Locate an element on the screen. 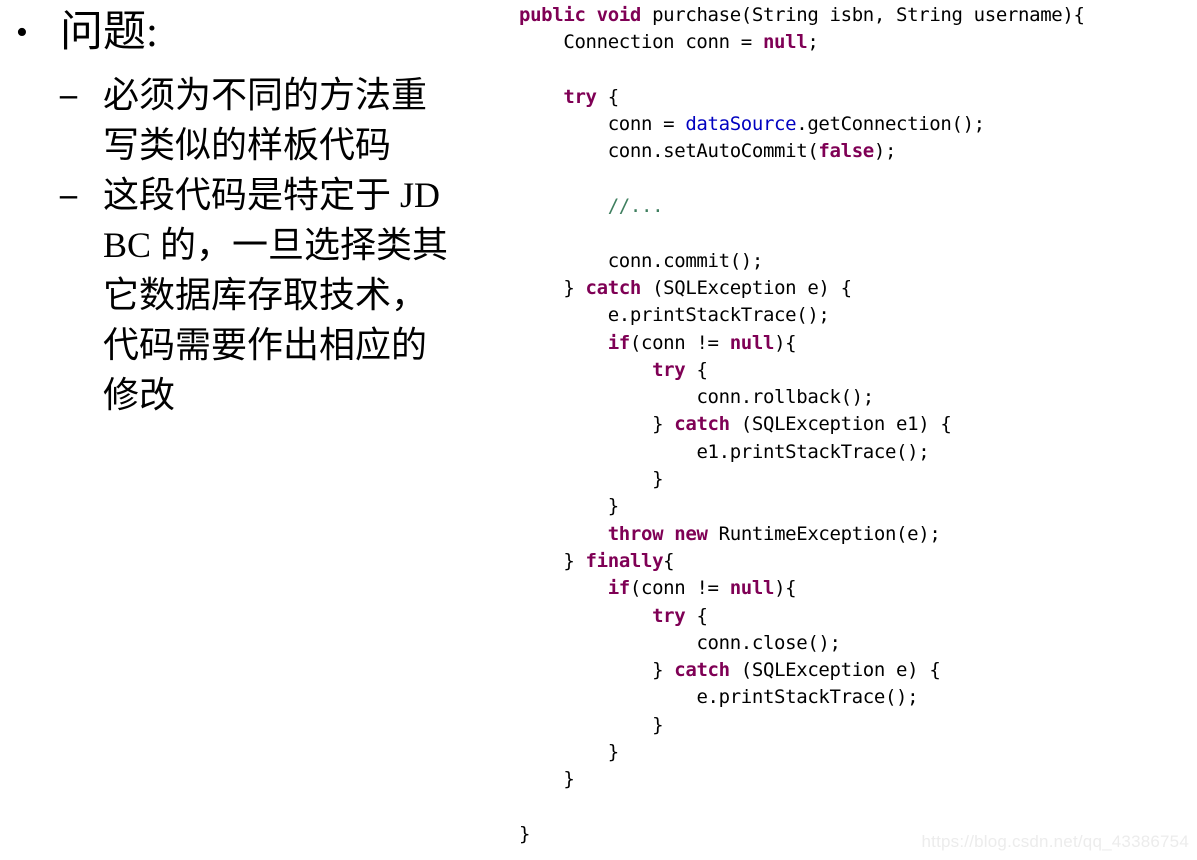 The height and width of the screenshot is (860, 1197). bullet-level2-label: 必须为不同的方法重写类似的样板代码 is located at coordinates (265, 120).